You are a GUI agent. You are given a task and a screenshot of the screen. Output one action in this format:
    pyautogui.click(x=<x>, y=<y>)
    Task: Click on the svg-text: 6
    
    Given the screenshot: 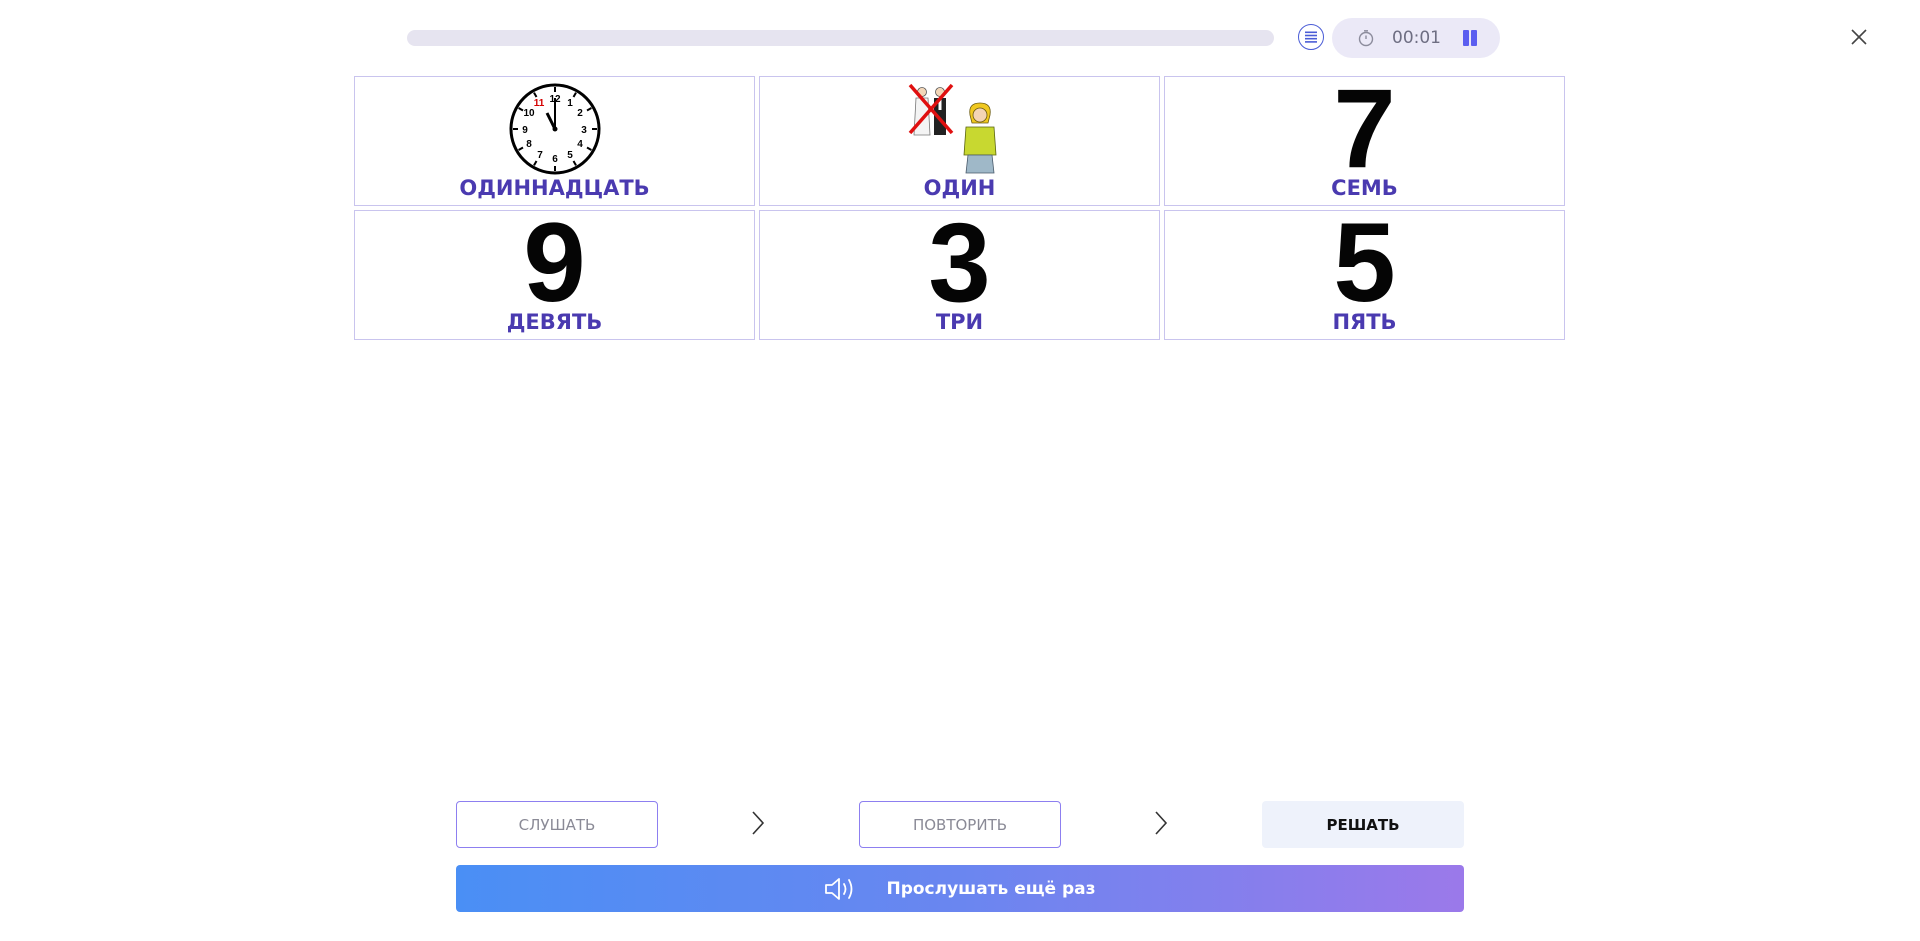 What is the action you would take?
    pyautogui.click(x=555, y=159)
    